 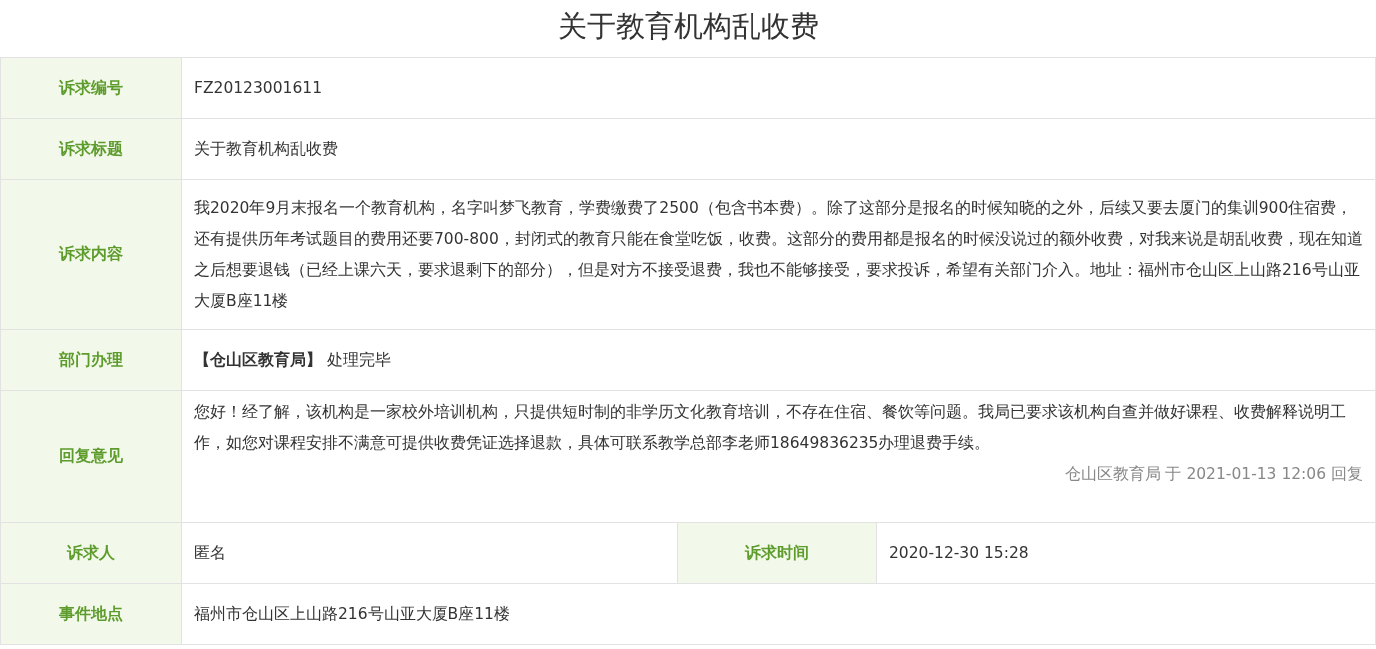 What do you see at coordinates (91, 254) in the screenshot?
I see `field-label: 诉求内容` at bounding box center [91, 254].